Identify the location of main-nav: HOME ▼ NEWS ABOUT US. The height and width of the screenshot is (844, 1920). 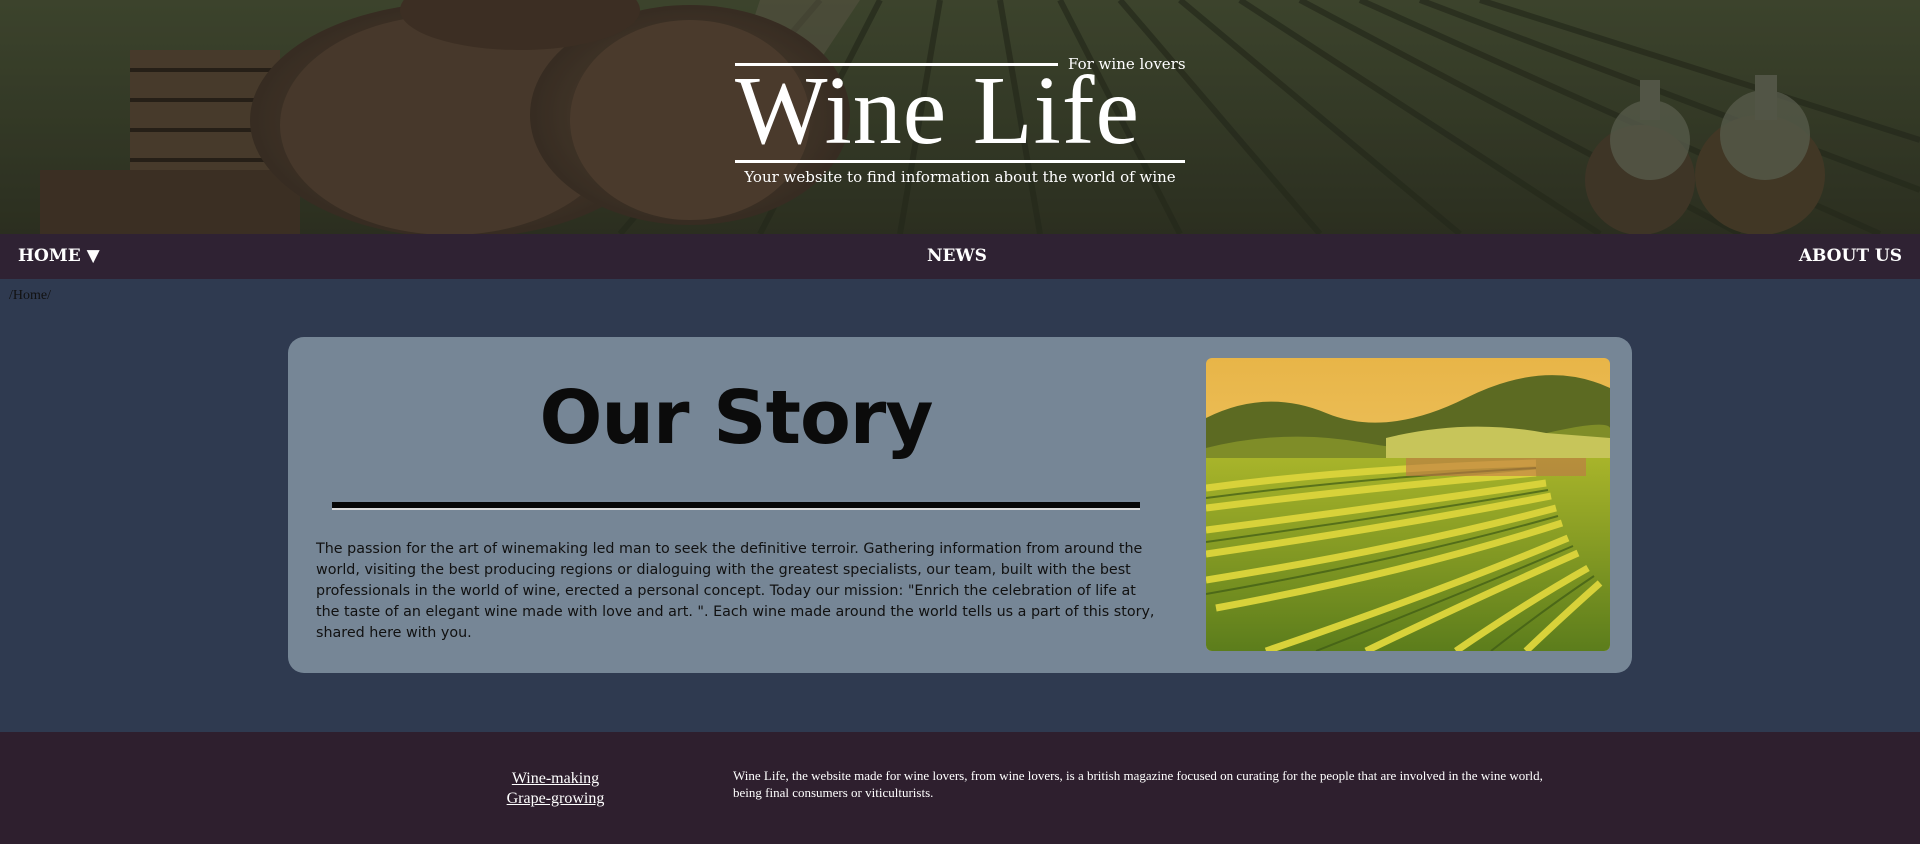
(960, 256).